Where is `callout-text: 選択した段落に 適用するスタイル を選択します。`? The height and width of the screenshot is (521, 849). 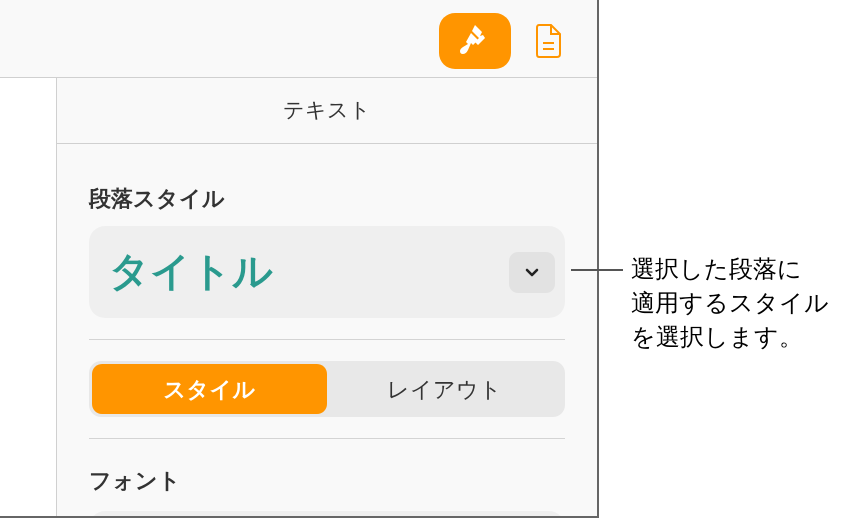
callout-text: 選択した段落に 適用するスタイル を選択します。 is located at coordinates (730, 304).